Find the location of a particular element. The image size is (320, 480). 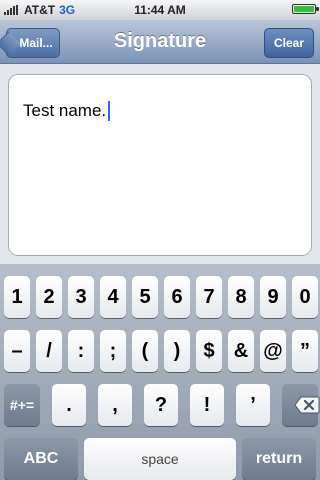

key-at: @ is located at coordinates (273, 351).